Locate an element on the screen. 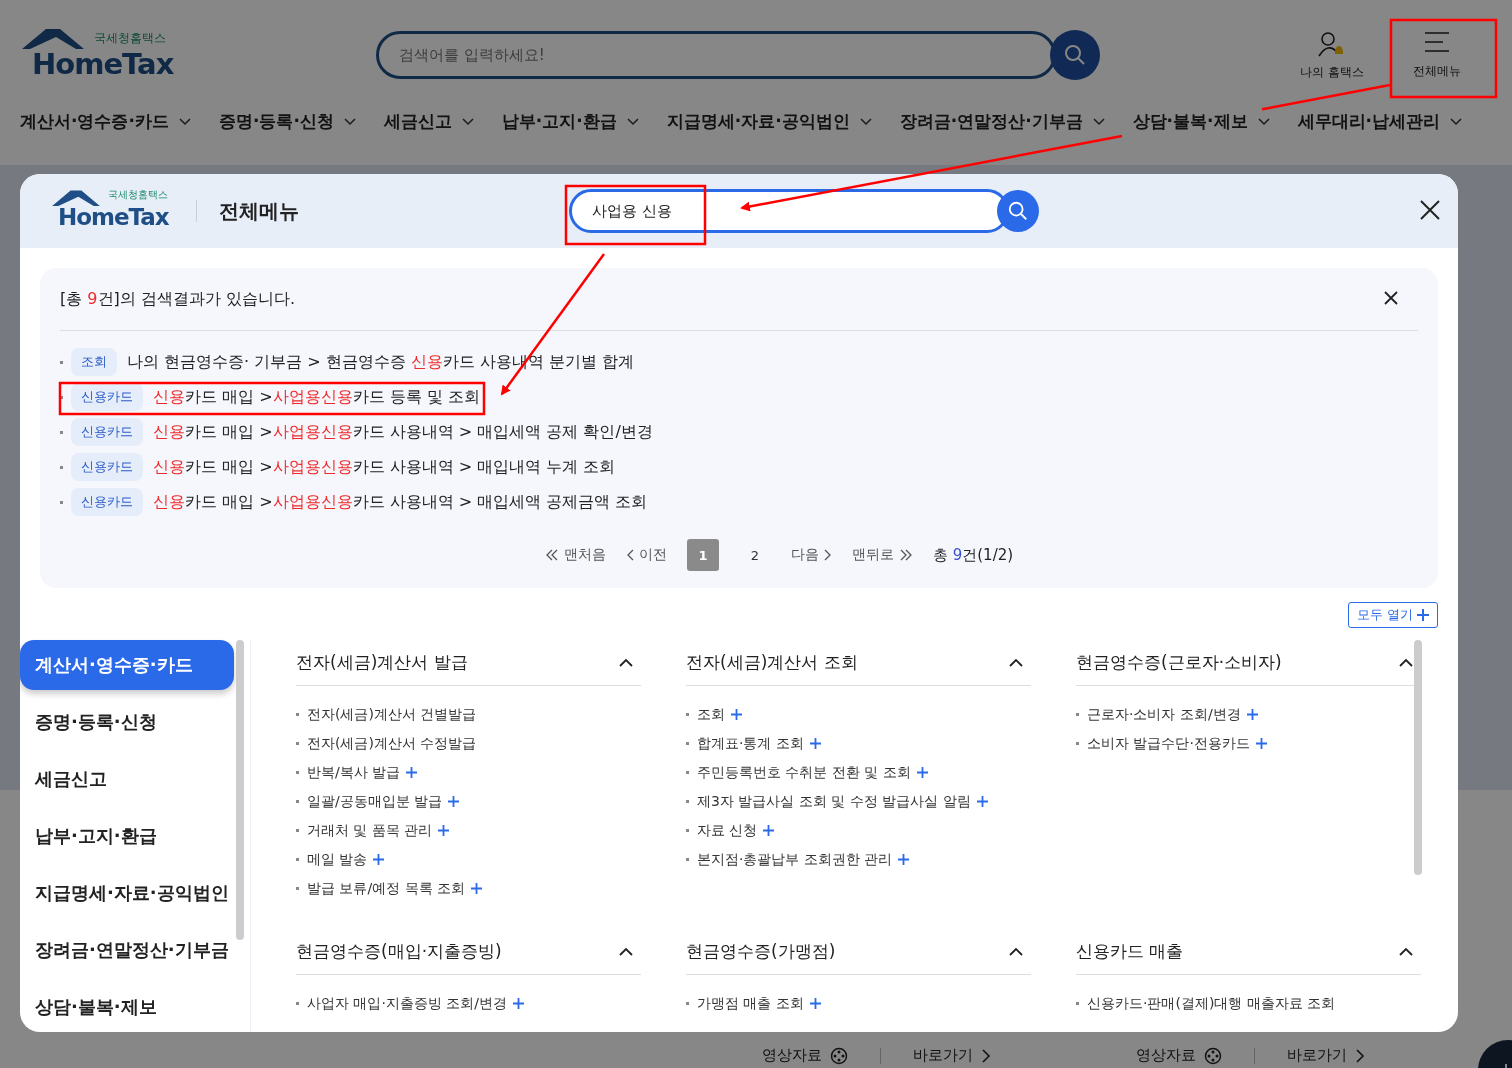 The height and width of the screenshot is (1068, 1512). menu-link: 조회 is located at coordinates (711, 714).